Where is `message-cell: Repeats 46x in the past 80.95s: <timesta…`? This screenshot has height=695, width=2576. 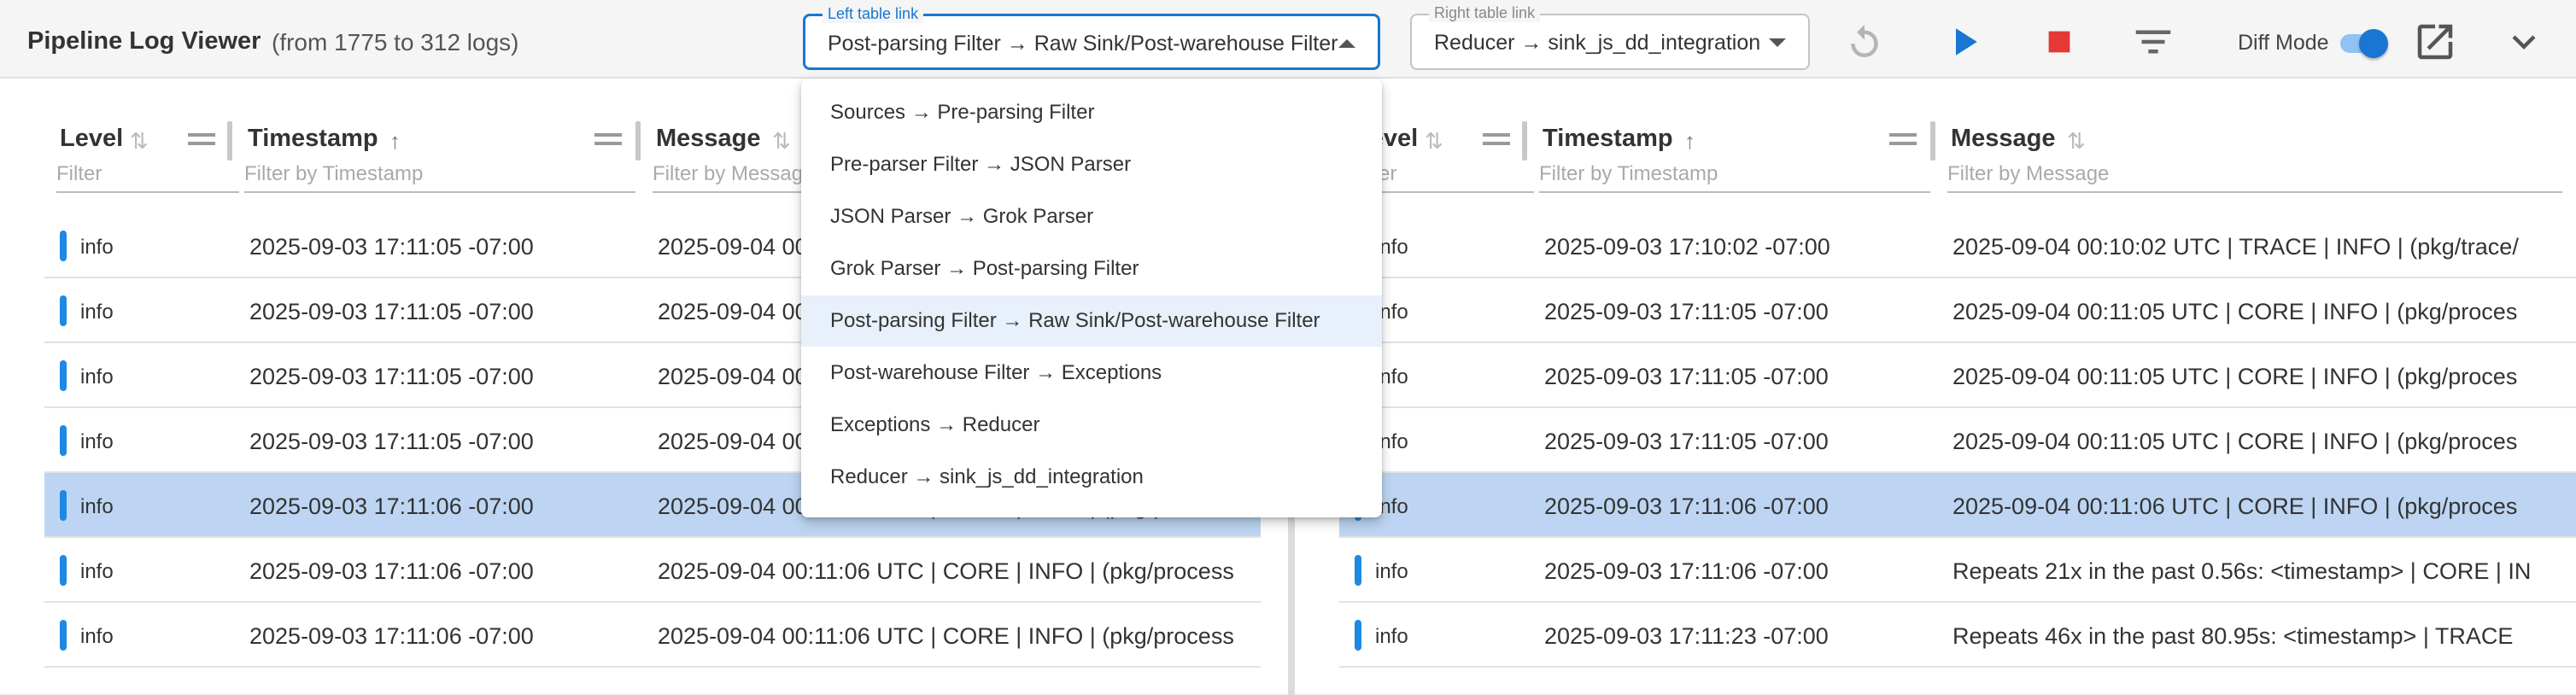 message-cell: Repeats 46x in the past 80.95s: <timesta… is located at coordinates (2233, 636).